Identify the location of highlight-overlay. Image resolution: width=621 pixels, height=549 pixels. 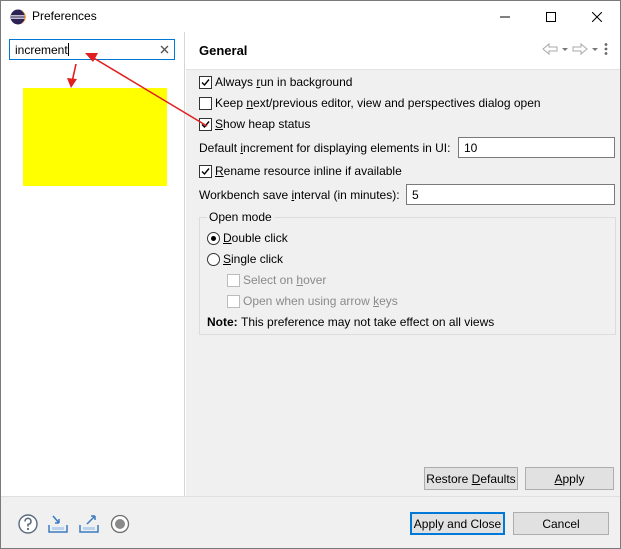
(95, 137).